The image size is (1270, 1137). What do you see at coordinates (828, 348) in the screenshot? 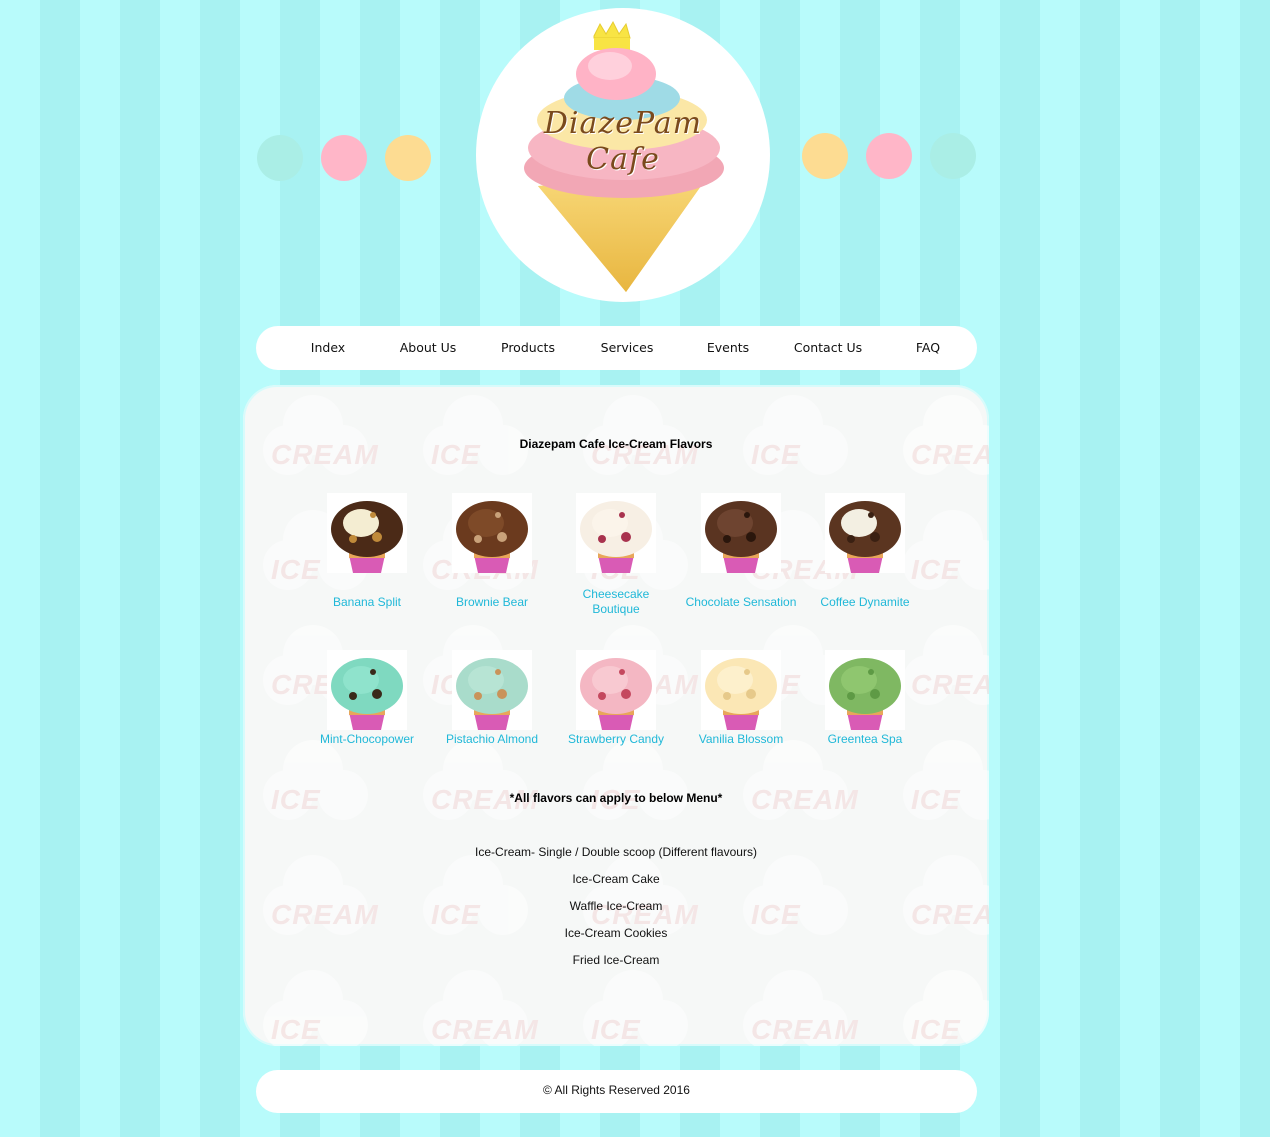
I see `nav-contact-us: Contact Us` at bounding box center [828, 348].